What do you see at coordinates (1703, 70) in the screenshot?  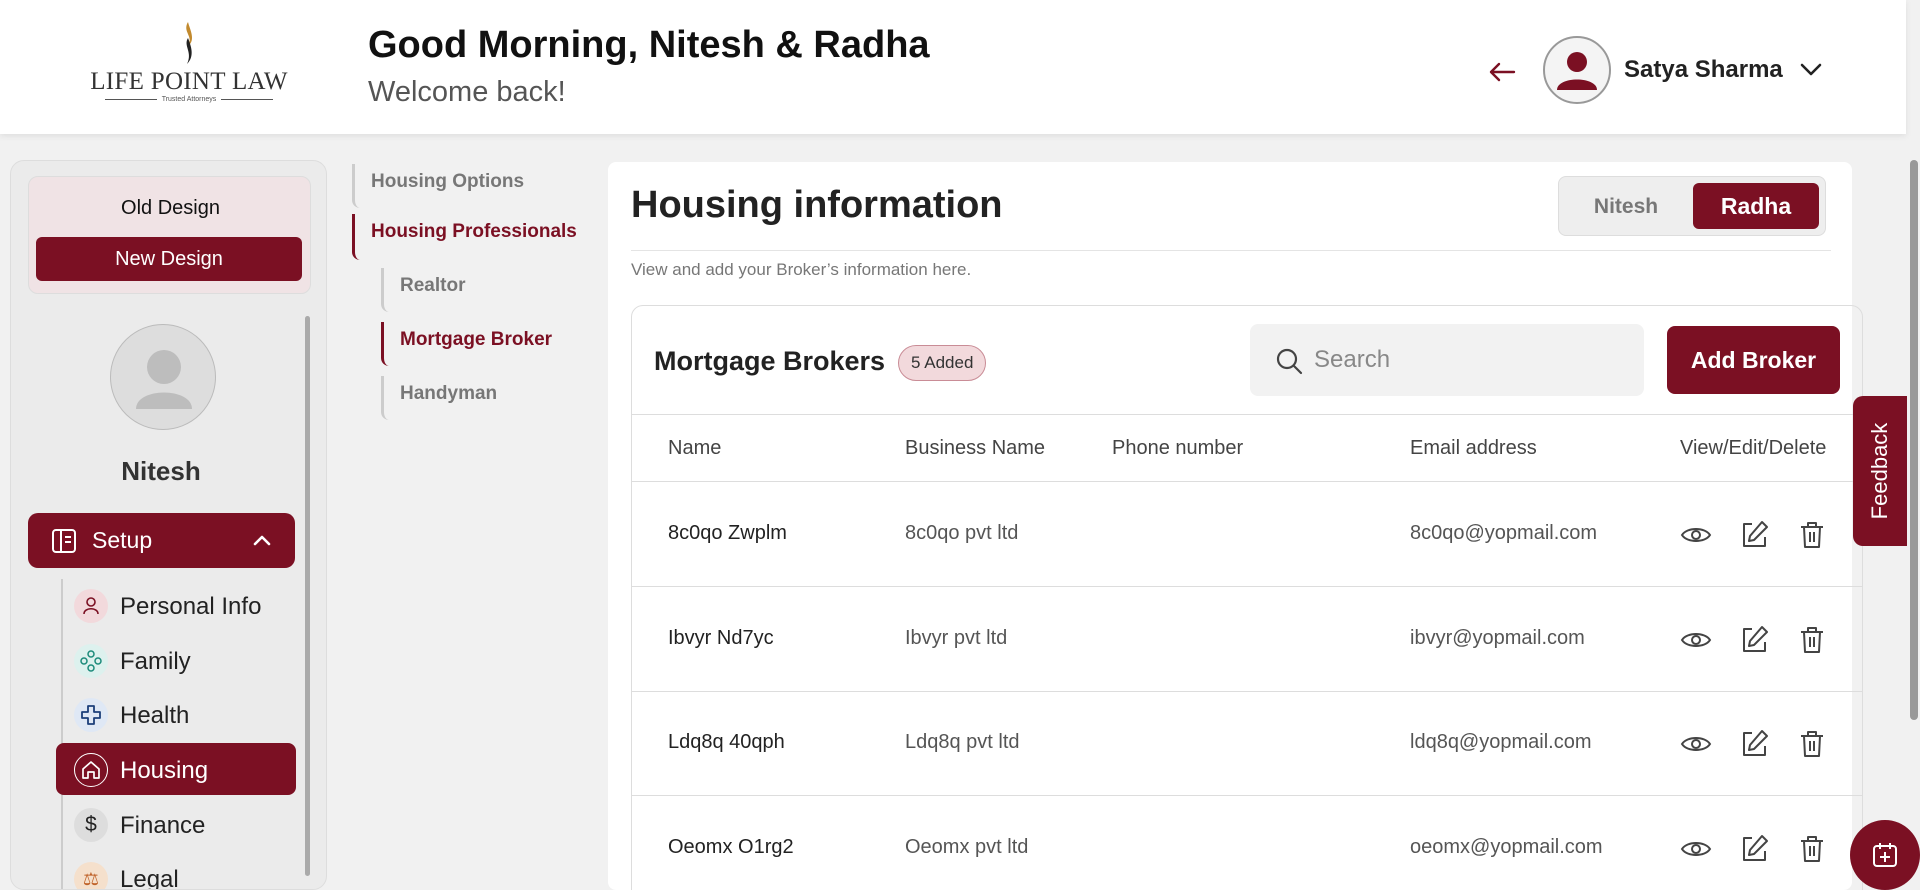 I see `user-name: Satya Sharma` at bounding box center [1703, 70].